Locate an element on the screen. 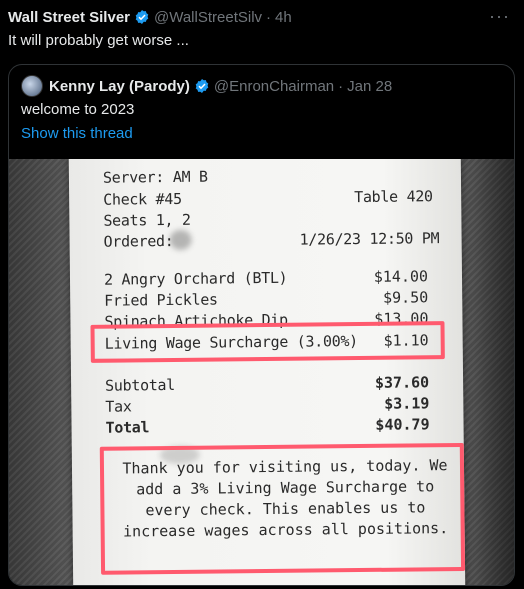  author-name: Wall Street Silver is located at coordinates (69, 17).